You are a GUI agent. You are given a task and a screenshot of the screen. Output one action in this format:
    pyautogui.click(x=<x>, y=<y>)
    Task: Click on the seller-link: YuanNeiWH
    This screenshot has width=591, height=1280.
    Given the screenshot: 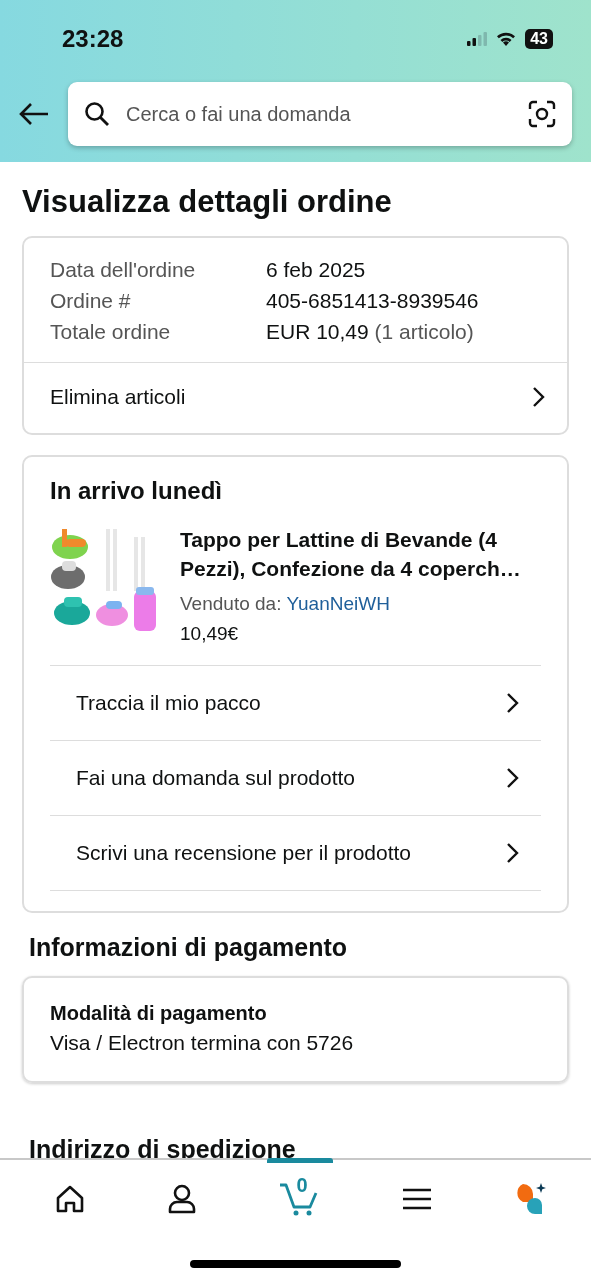 What is the action you would take?
    pyautogui.click(x=338, y=603)
    